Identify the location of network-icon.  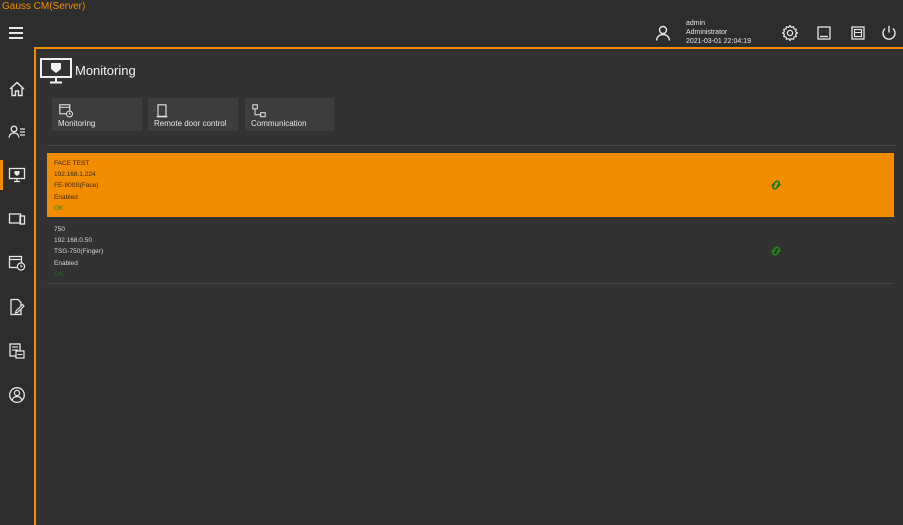
(259, 111).